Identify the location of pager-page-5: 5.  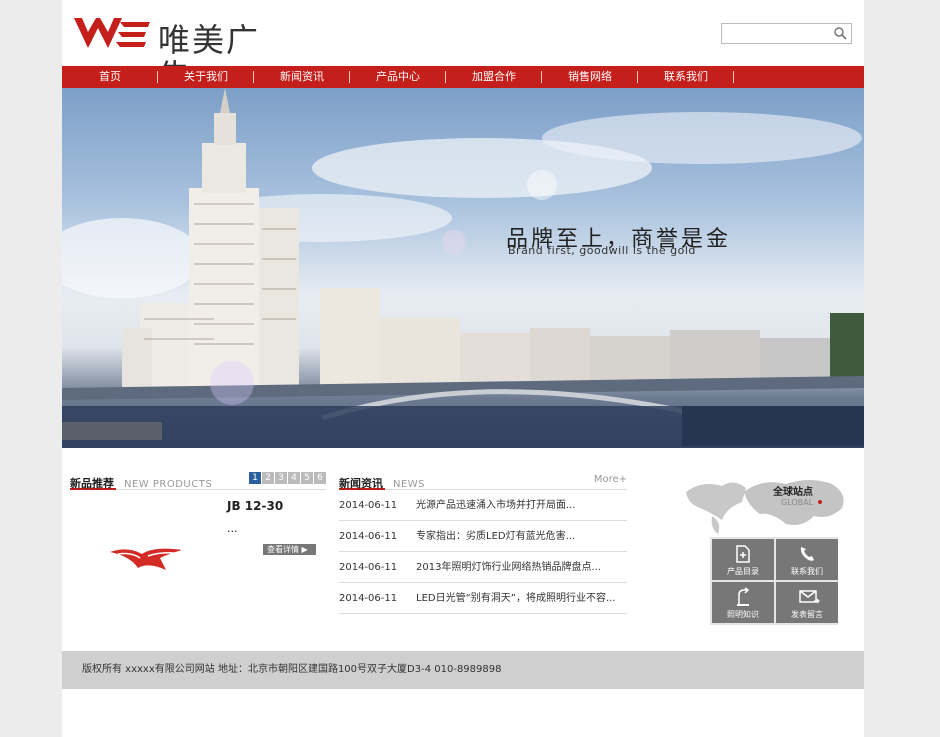
(307, 478).